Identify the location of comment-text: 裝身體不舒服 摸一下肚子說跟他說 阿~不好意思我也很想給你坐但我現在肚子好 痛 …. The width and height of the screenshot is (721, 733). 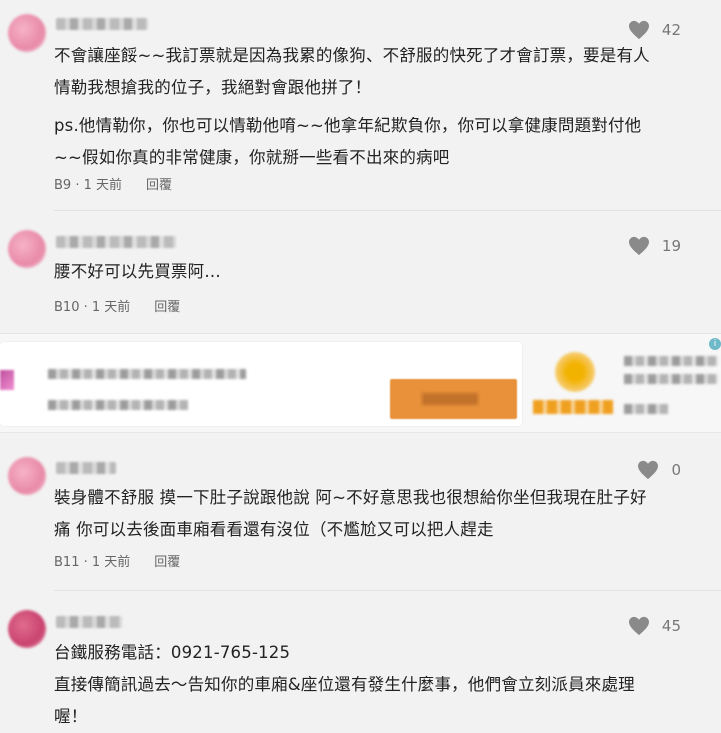
(369, 514).